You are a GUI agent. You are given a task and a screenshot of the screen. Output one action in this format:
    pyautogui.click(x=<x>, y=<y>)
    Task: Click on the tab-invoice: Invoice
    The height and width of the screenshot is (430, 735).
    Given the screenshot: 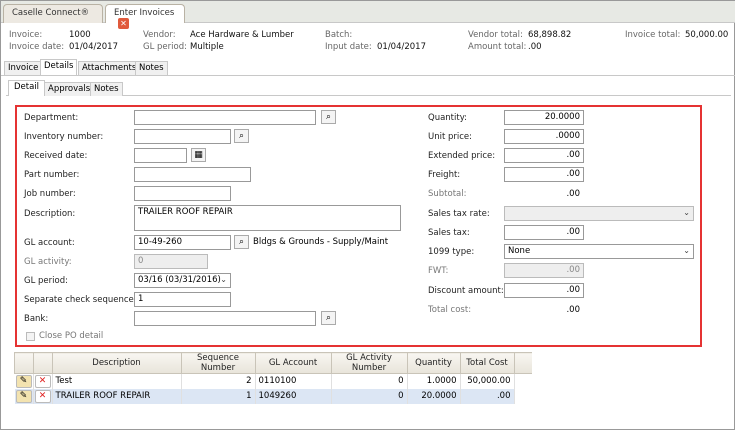 What is the action you would take?
    pyautogui.click(x=23, y=68)
    